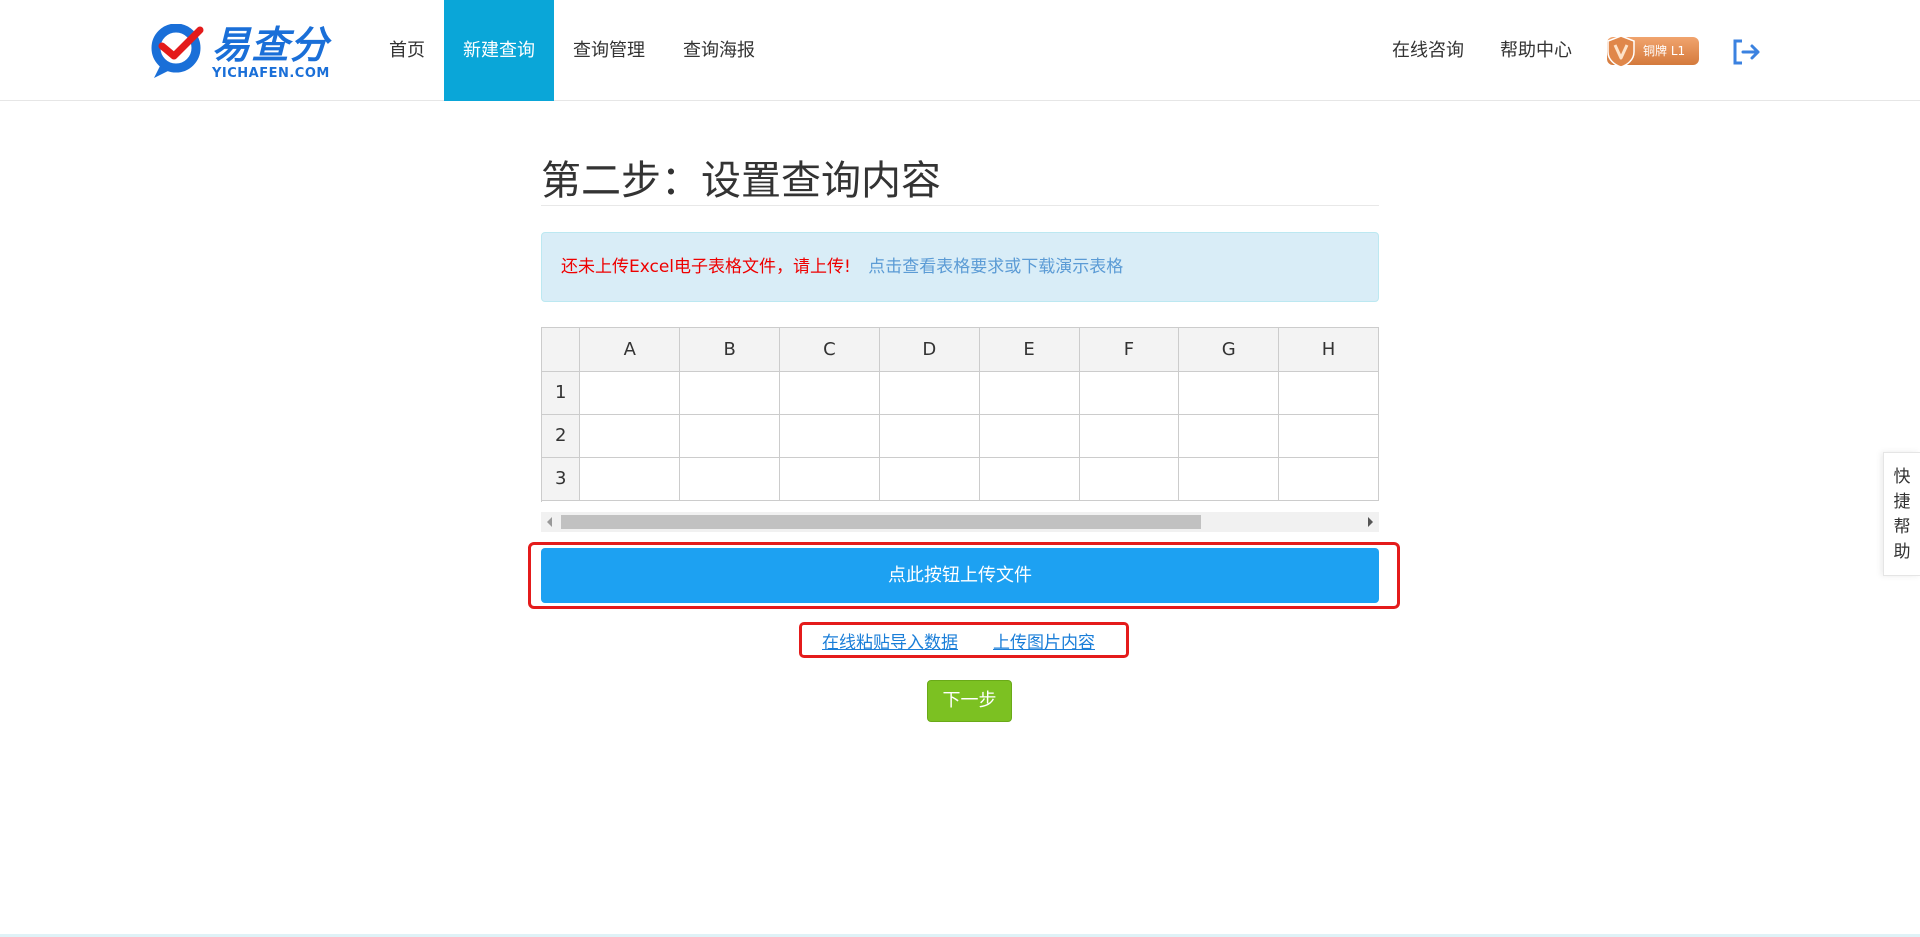 The image size is (1920, 937). Describe the element at coordinates (1428, 50) in the screenshot. I see `online-consult-link: 在线咨询` at that location.